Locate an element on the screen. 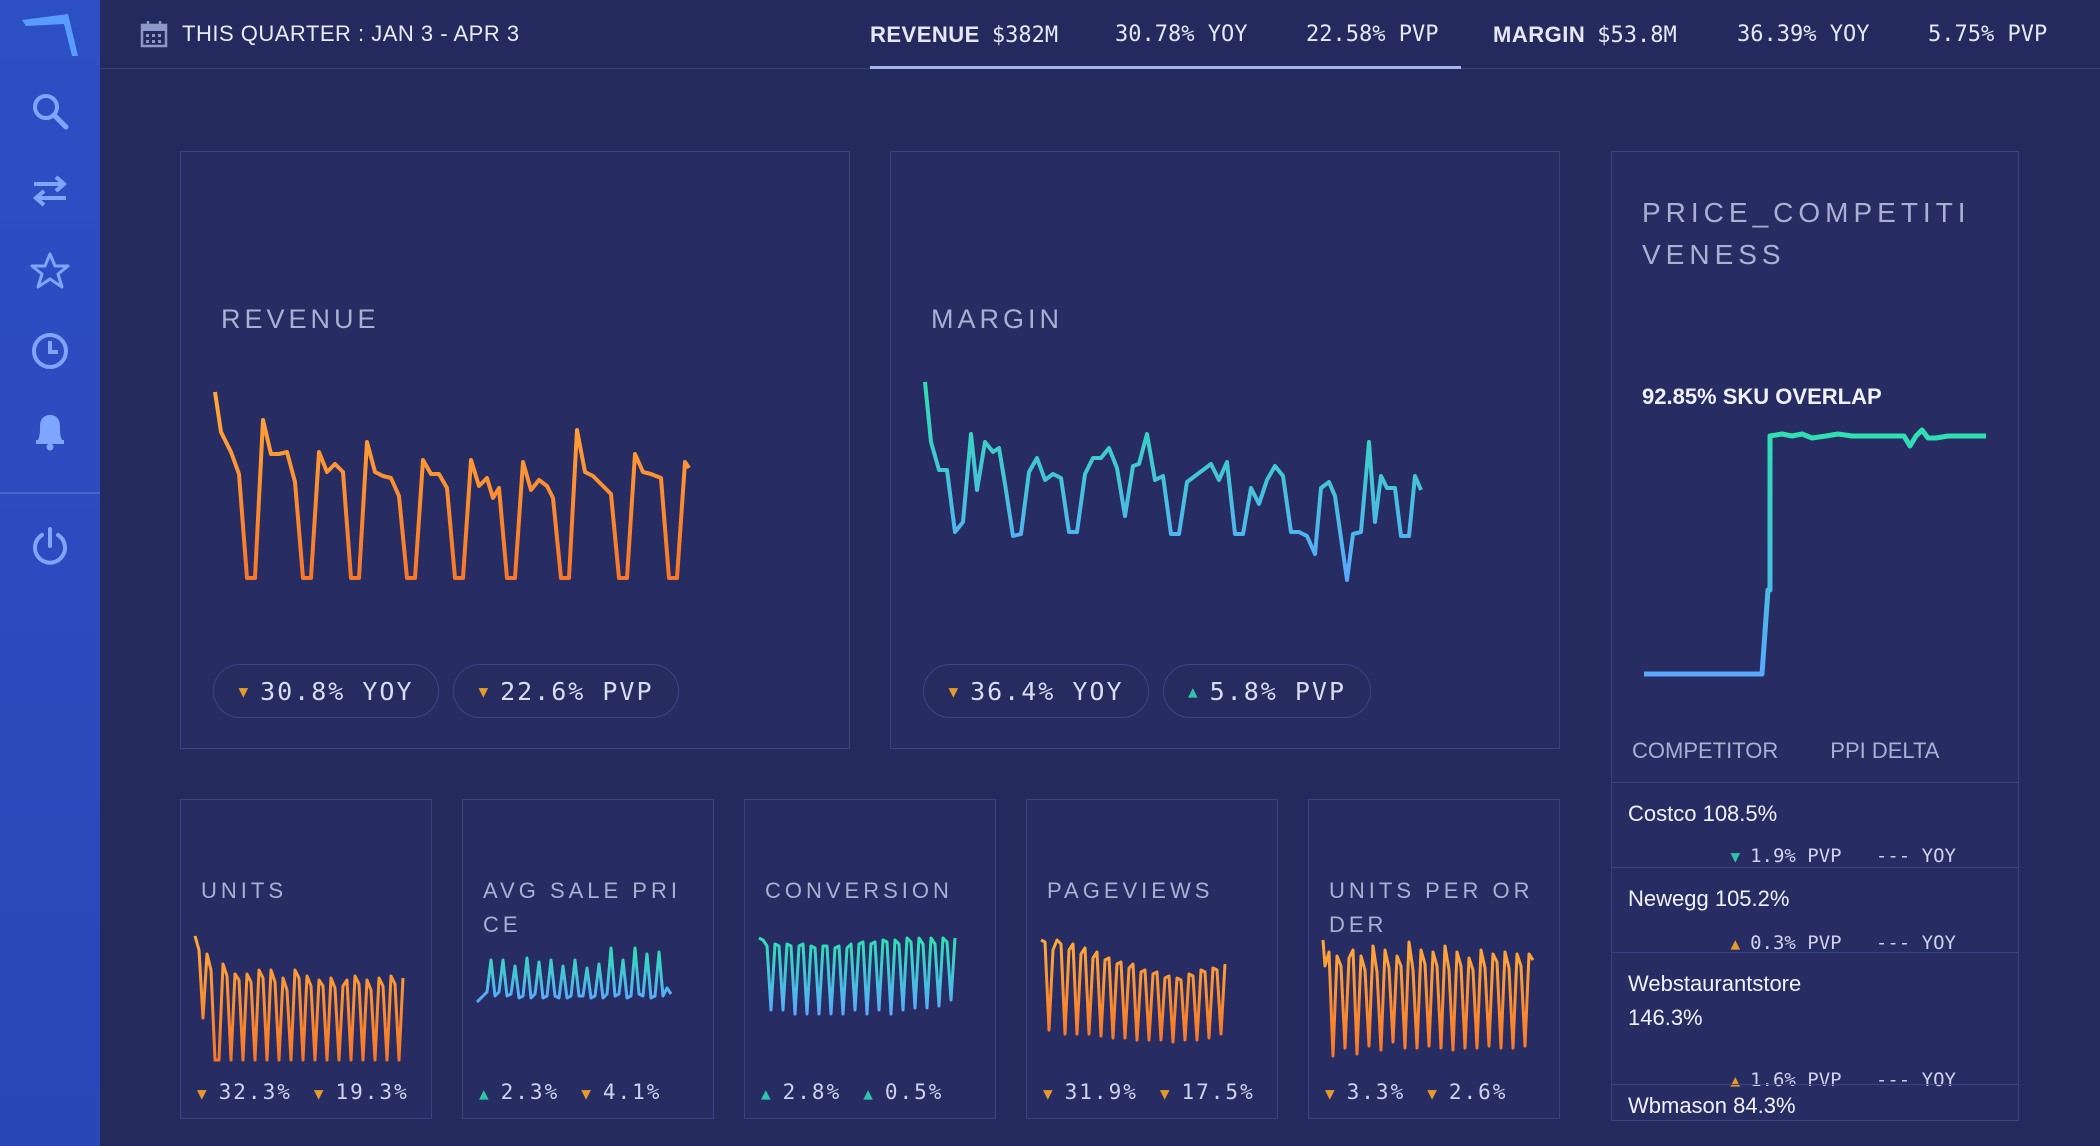 The width and height of the screenshot is (2100, 1146). revenue-sparkline is located at coordinates (452, 485).